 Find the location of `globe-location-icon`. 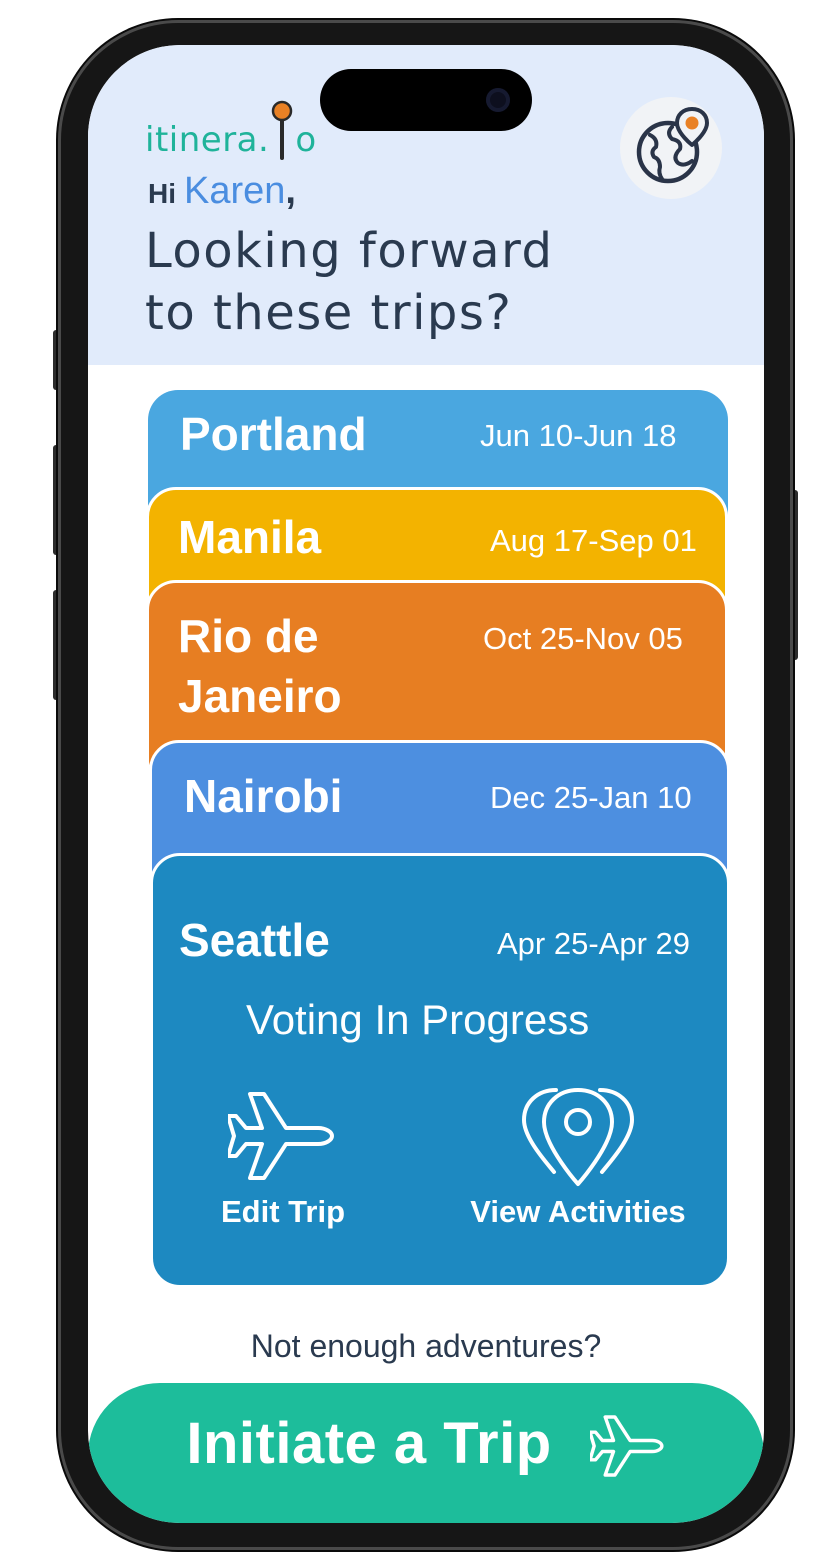

globe-location-icon is located at coordinates (672, 145).